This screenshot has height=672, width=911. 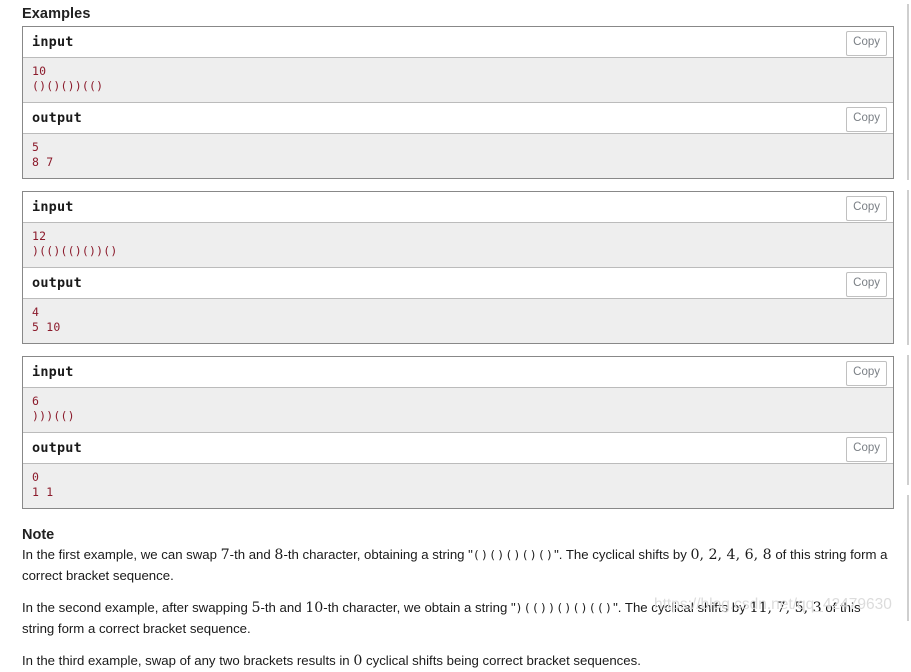 What do you see at coordinates (513, 555) in the screenshot?
I see `note-1-bracket-string: ()()()()()` at bounding box center [513, 555].